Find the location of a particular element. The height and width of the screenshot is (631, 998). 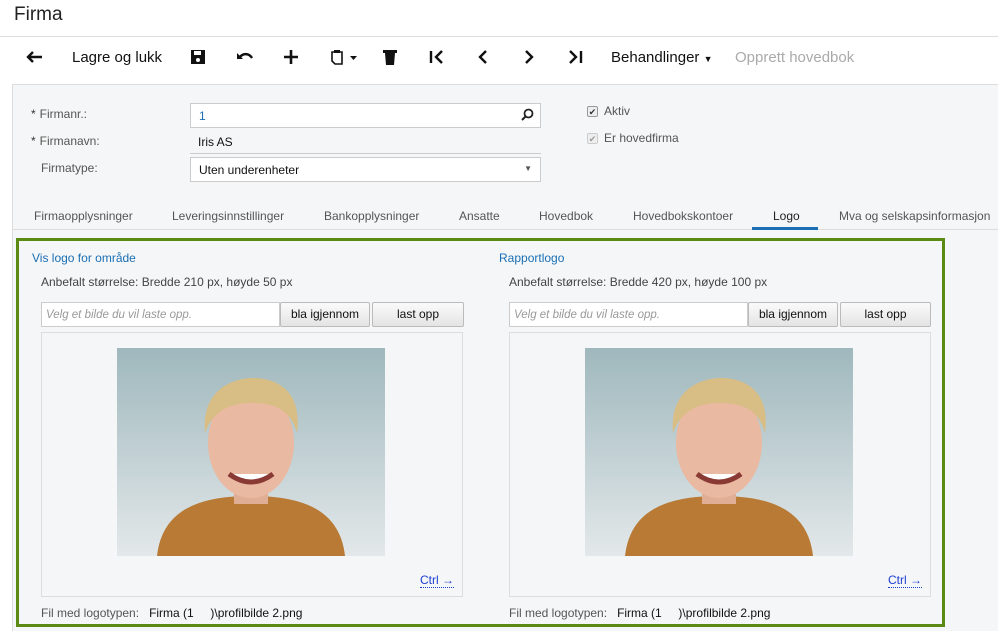

tab-ansatte: Ansatte is located at coordinates (479, 216).